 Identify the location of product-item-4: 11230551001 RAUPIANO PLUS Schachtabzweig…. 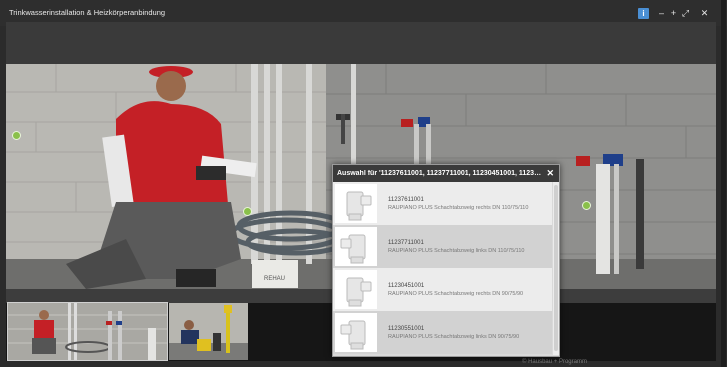
(442, 332).